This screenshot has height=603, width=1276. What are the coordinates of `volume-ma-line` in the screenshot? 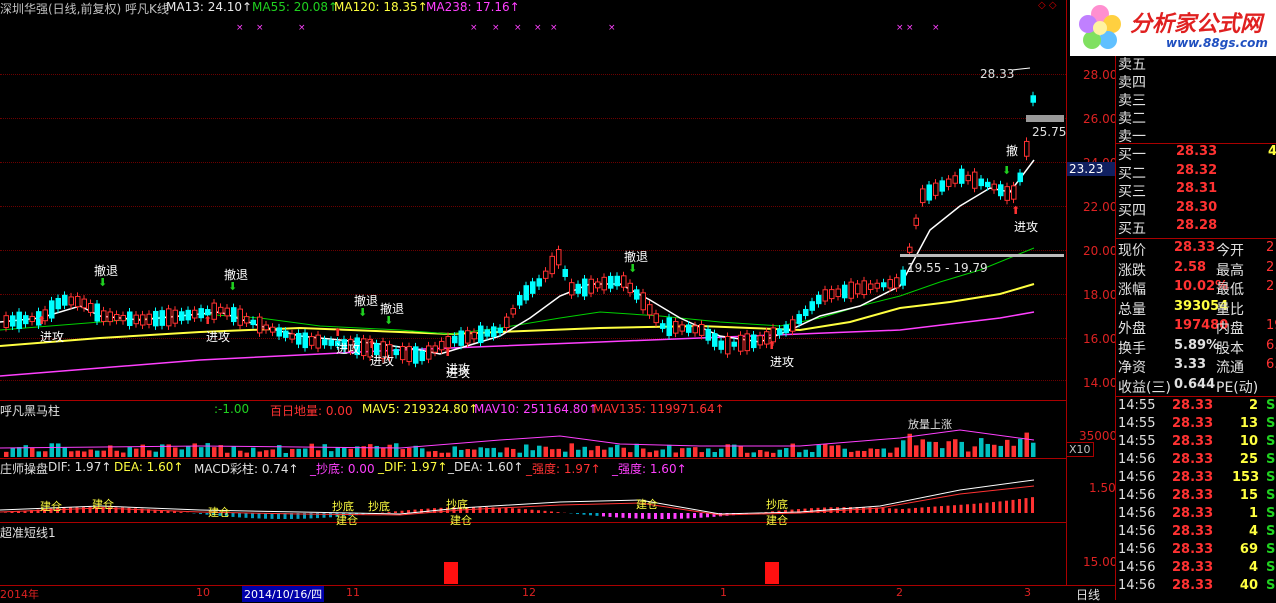 It's located at (517, 439).